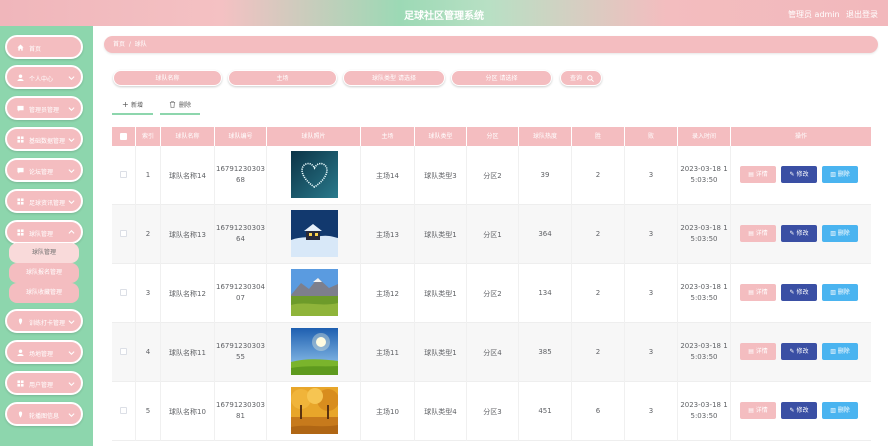 This screenshot has height=446, width=888. What do you see at coordinates (704, 352) in the screenshot?
I see `time-cell: 2023-03-18 1 5:03:50` at bounding box center [704, 352].